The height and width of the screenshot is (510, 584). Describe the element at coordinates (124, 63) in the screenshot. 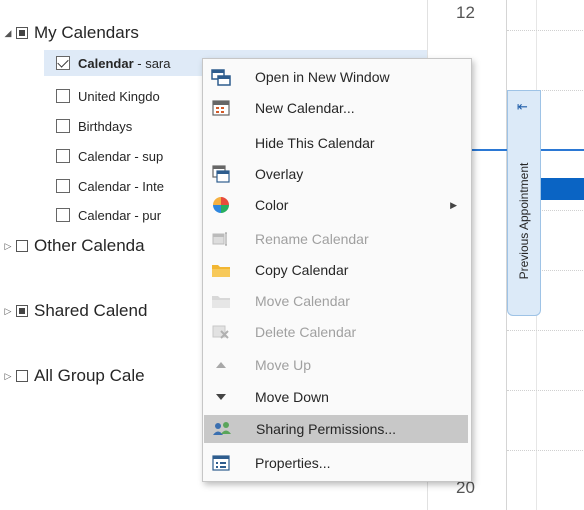

I see `calendar-item-label: Calendar - sara` at that location.